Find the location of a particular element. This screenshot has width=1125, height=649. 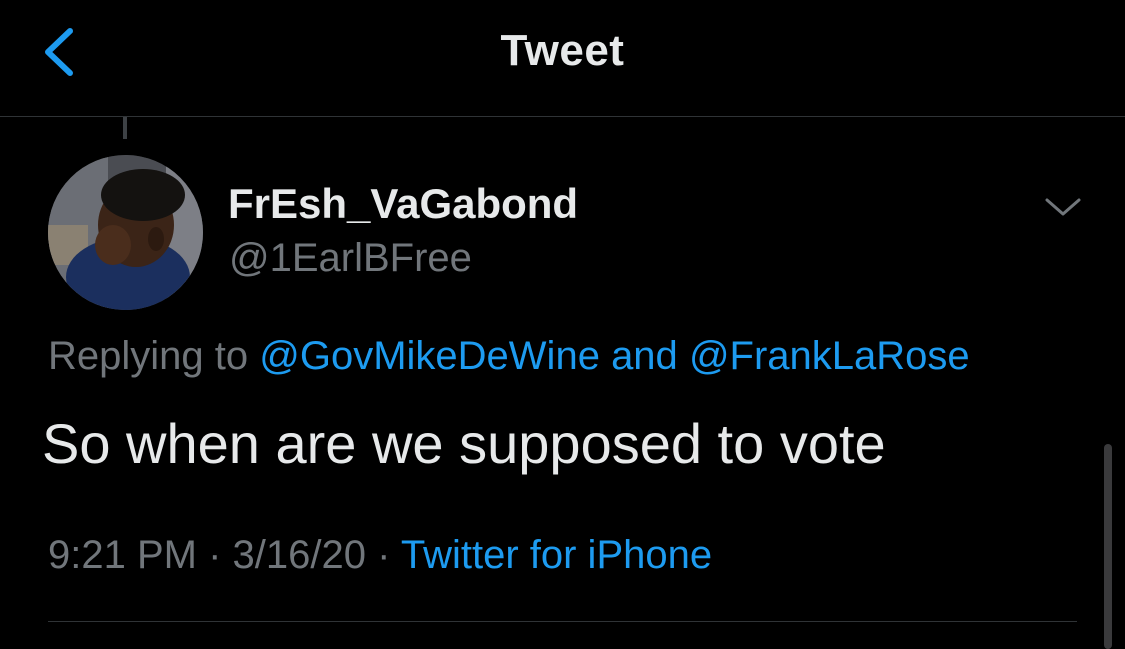

tweet-metadata: 9:21 PM · 3/16/20 · Twitter for iPhone is located at coordinates (380, 555).